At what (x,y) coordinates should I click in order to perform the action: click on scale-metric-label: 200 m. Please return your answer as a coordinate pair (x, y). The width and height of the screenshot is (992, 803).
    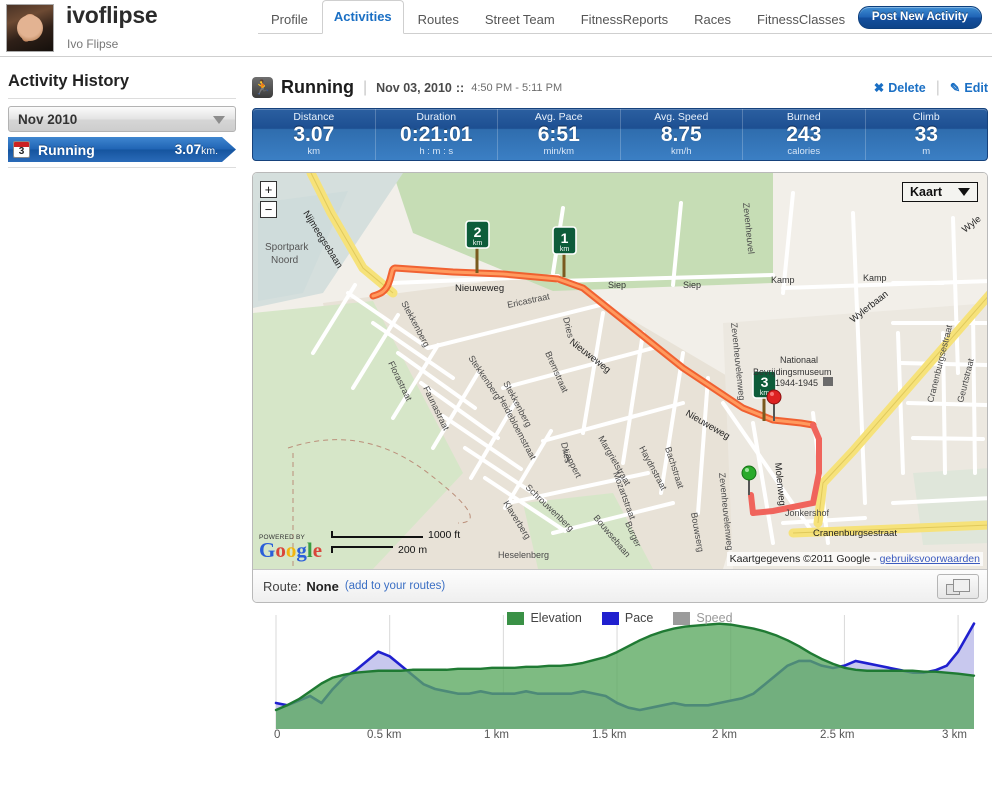
    Looking at the image, I should click on (413, 549).